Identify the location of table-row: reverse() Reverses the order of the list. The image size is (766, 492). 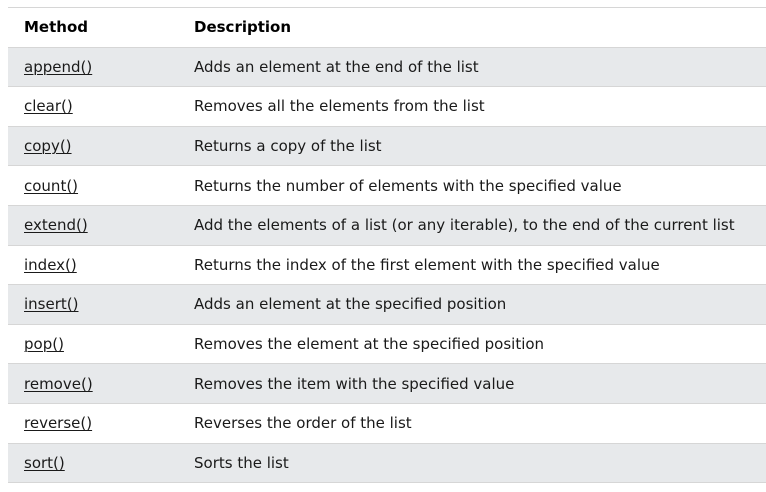
(387, 423).